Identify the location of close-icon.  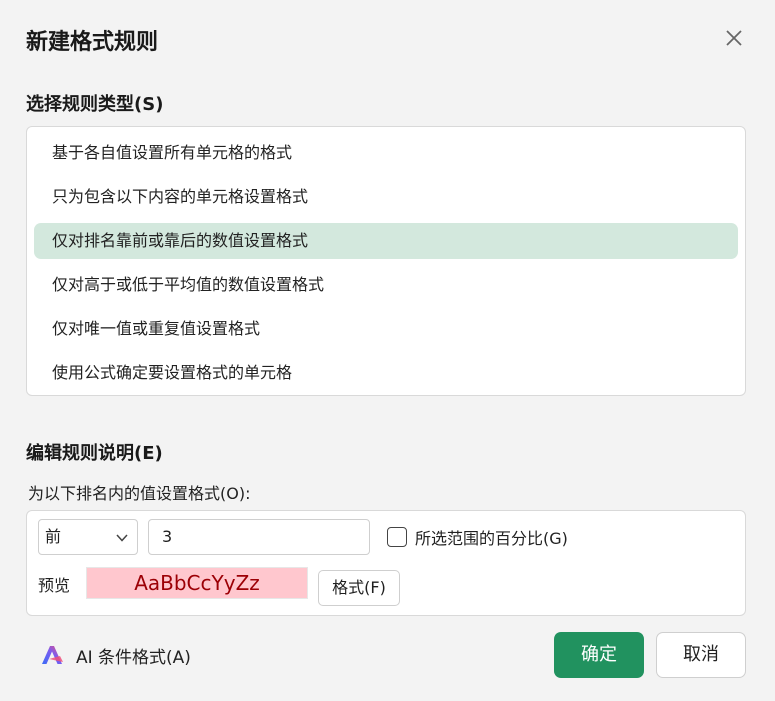
(734, 38).